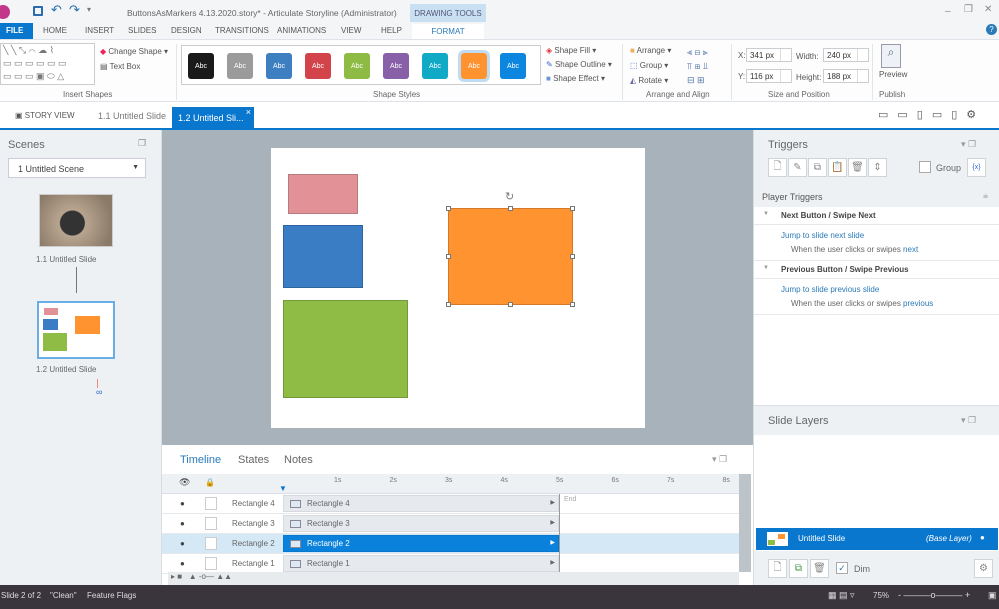  Describe the element at coordinates (435, 66) in the screenshot. I see `shape-style-7: Abc` at that location.